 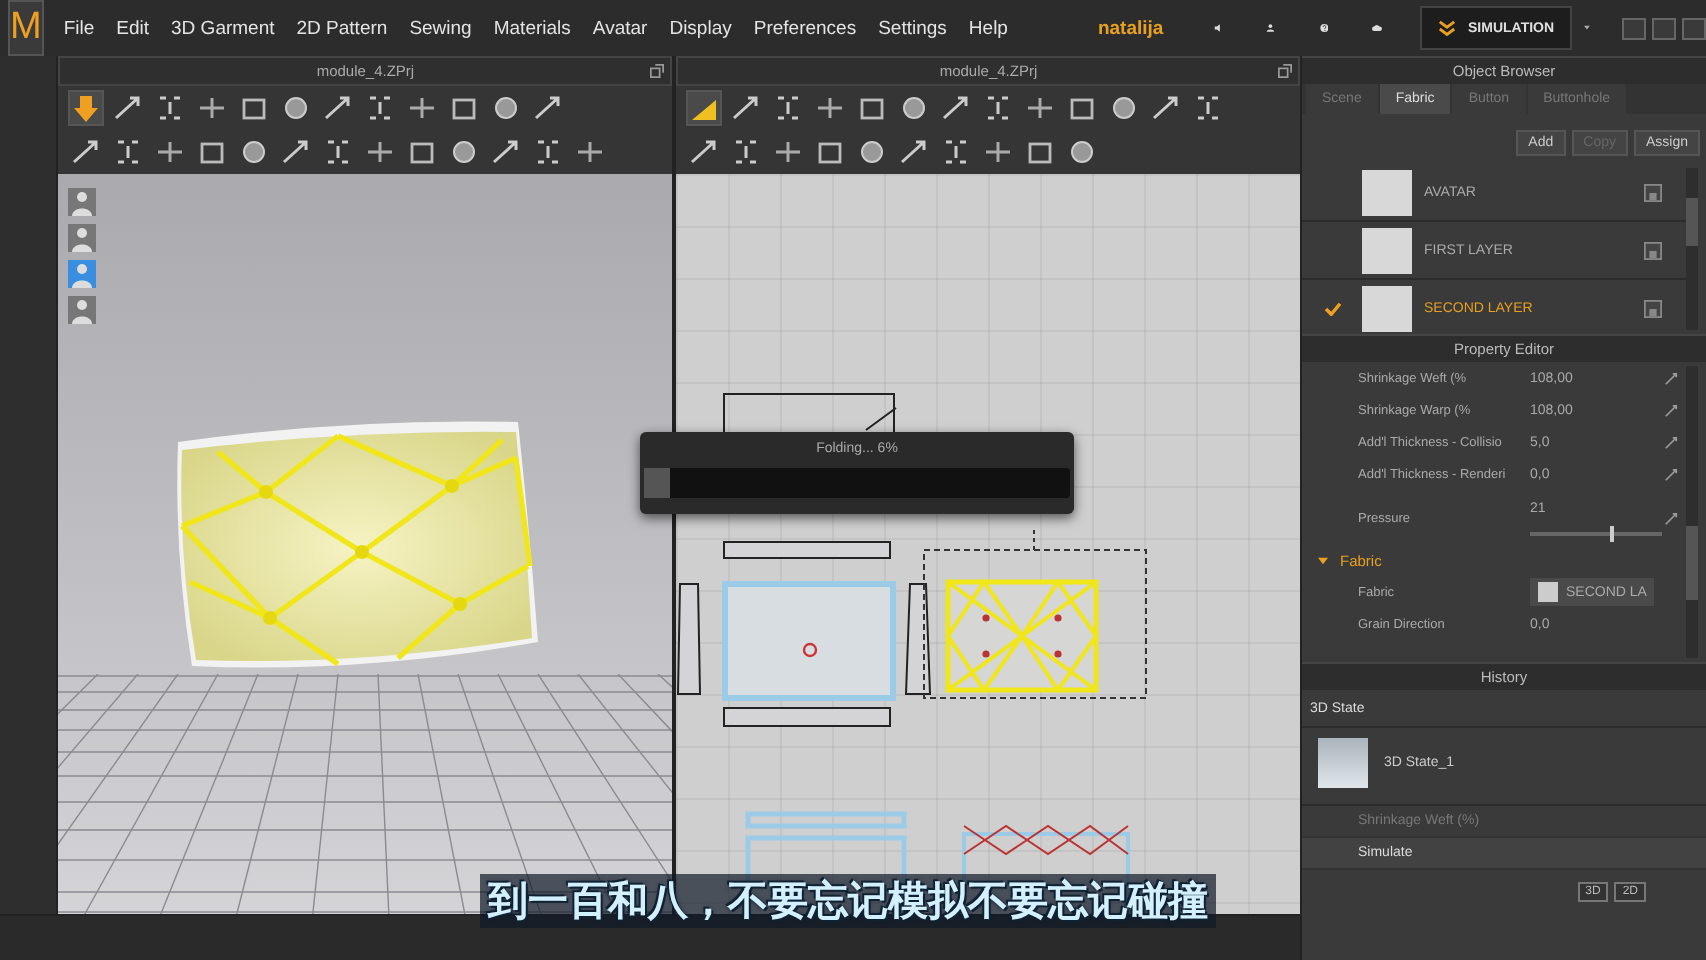 I want to click on user-name: natalija, so click(x=1130, y=28).